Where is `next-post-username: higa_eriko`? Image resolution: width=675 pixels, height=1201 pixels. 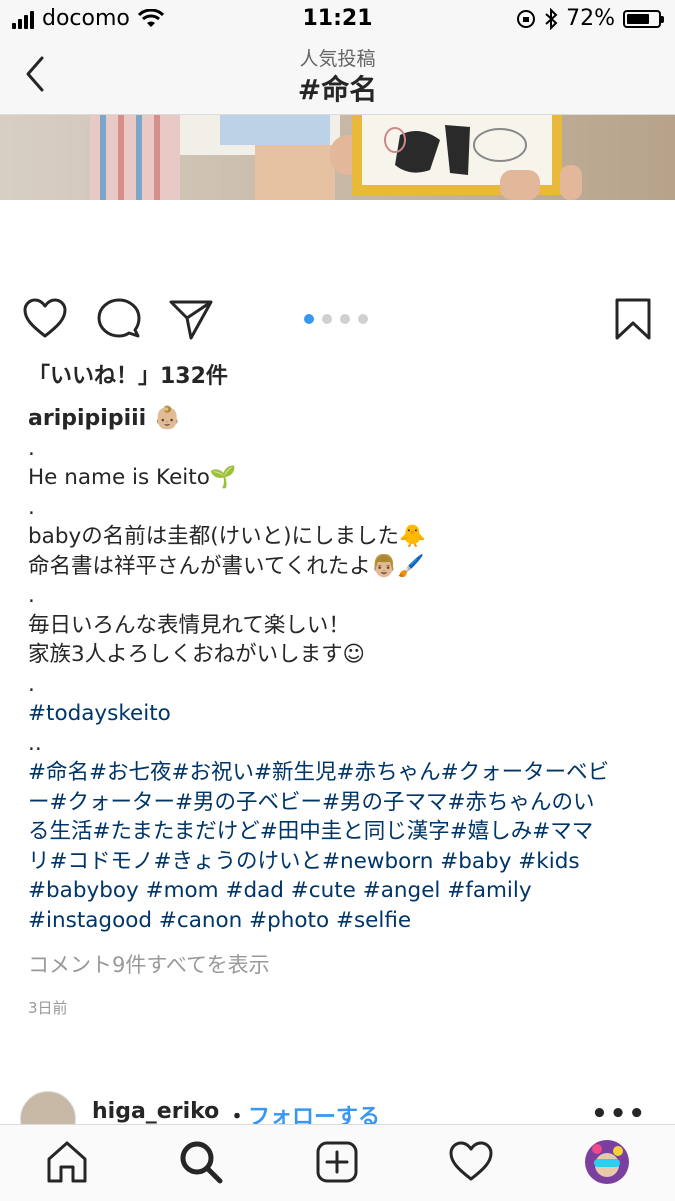 next-post-username: higa_eriko is located at coordinates (155, 1111).